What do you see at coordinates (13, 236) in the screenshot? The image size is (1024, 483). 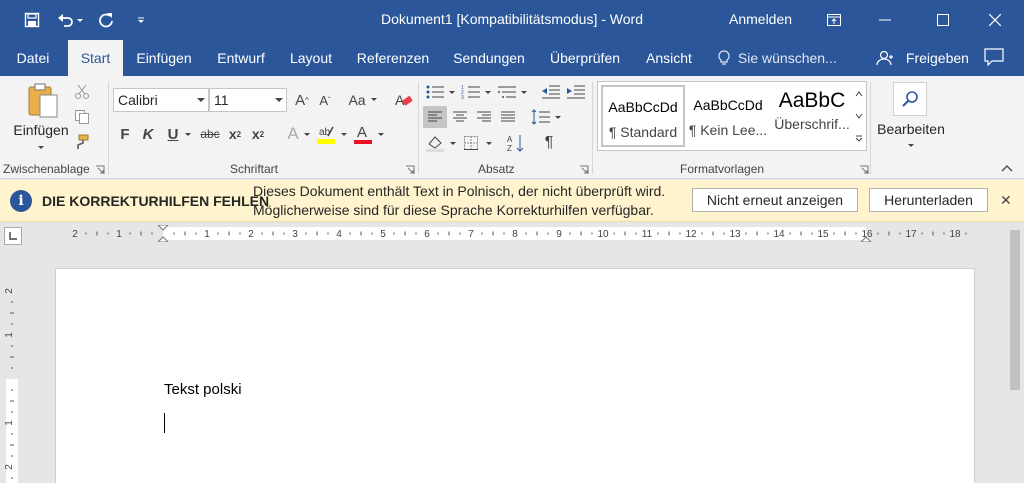 I see `tab-selector` at bounding box center [13, 236].